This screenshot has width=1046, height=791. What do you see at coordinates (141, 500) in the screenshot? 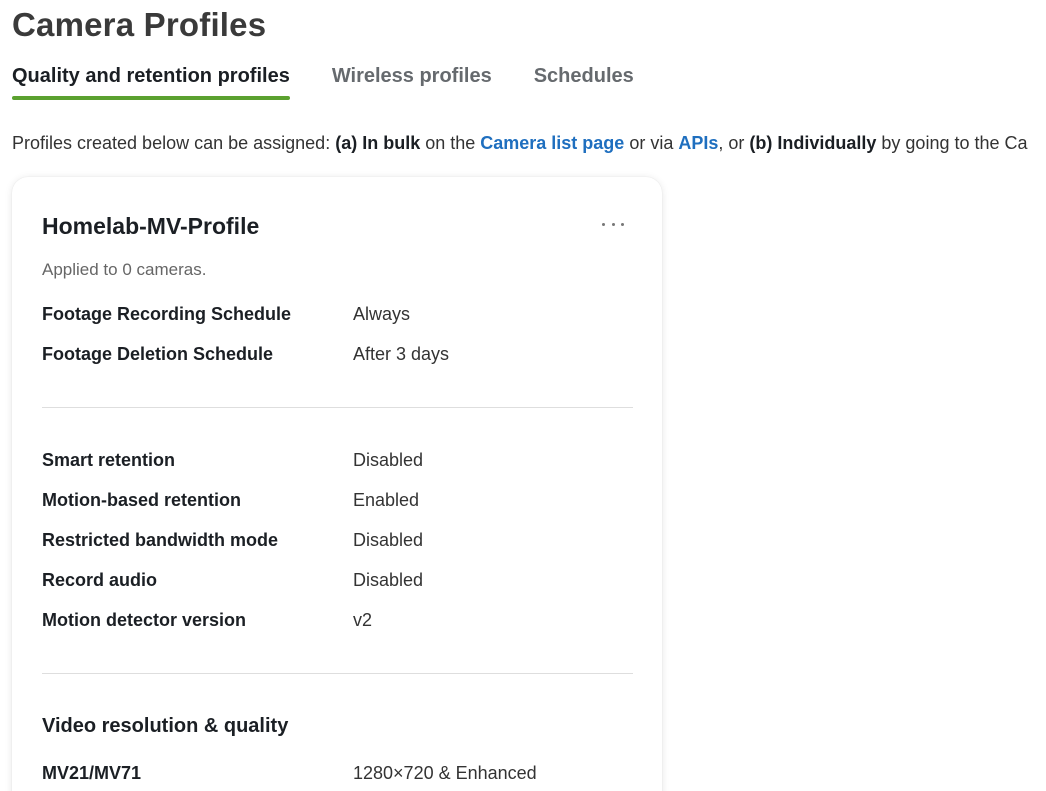
I see `detail-label: Motion-based retention` at bounding box center [141, 500].